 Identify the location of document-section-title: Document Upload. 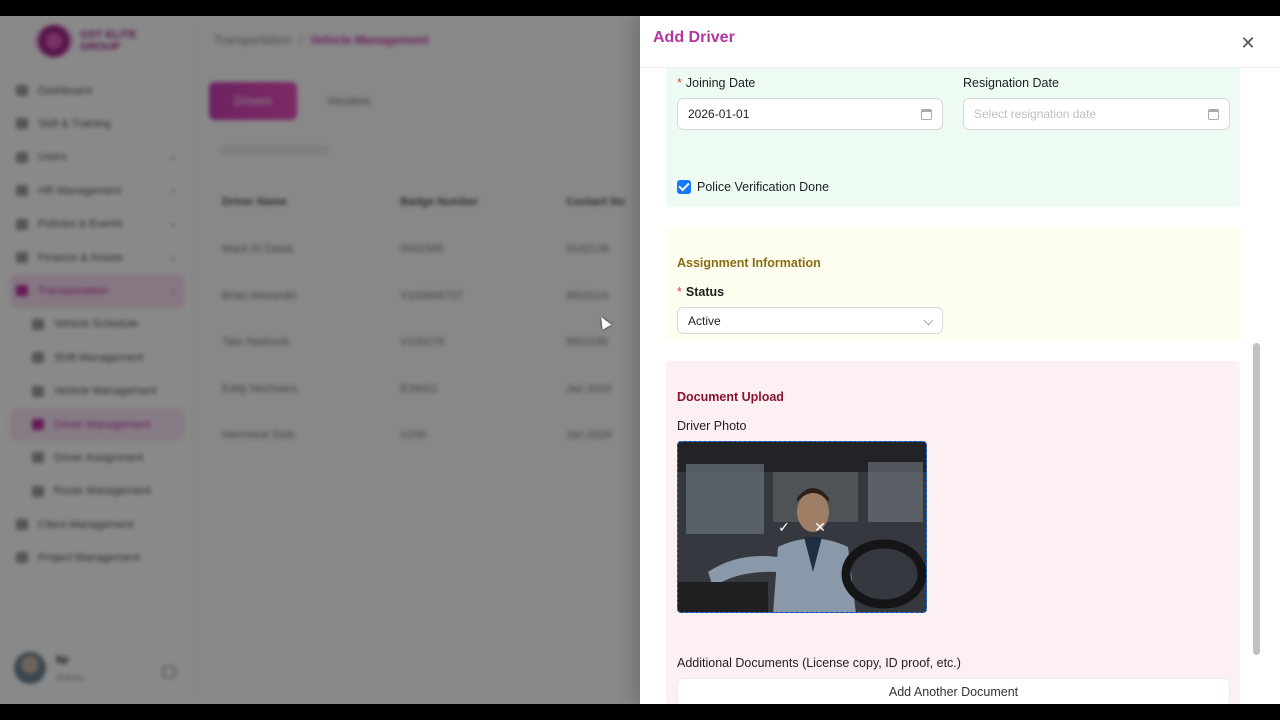
(730, 397).